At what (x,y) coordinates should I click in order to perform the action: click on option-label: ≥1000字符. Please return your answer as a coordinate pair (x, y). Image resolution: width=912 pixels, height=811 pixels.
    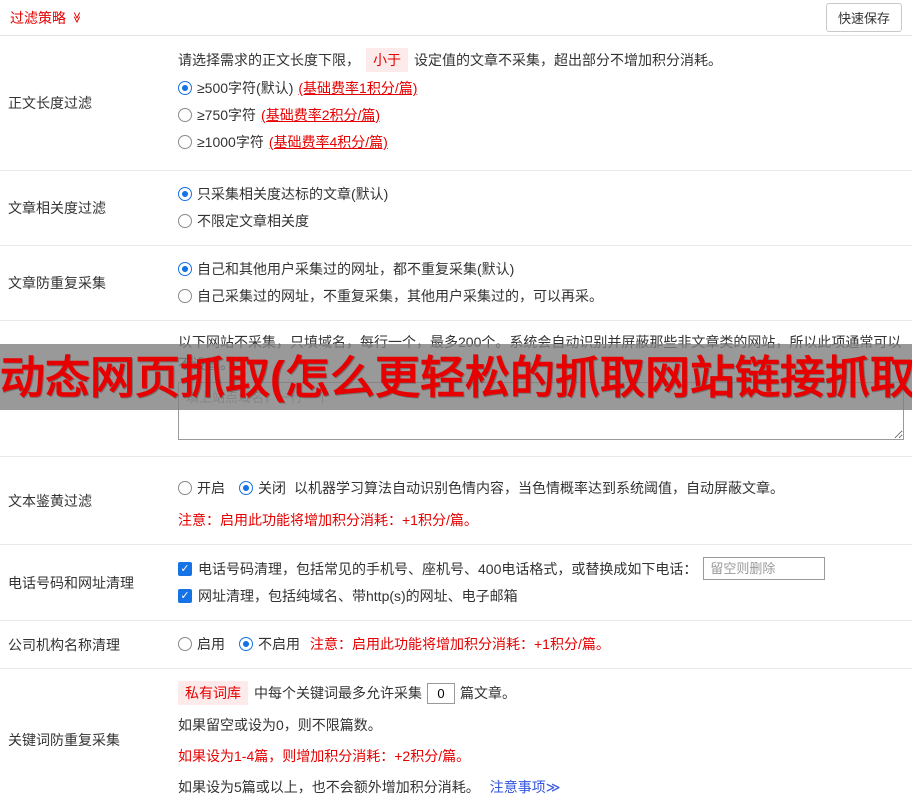
    Looking at the image, I should click on (230, 142).